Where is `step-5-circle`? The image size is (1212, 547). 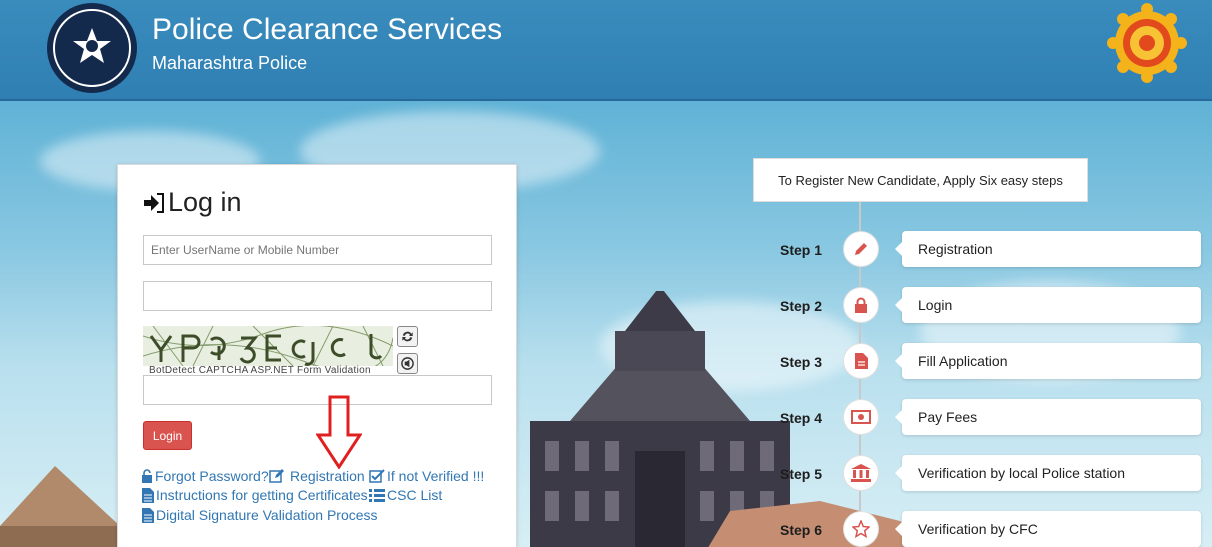
step-5-circle is located at coordinates (861, 473).